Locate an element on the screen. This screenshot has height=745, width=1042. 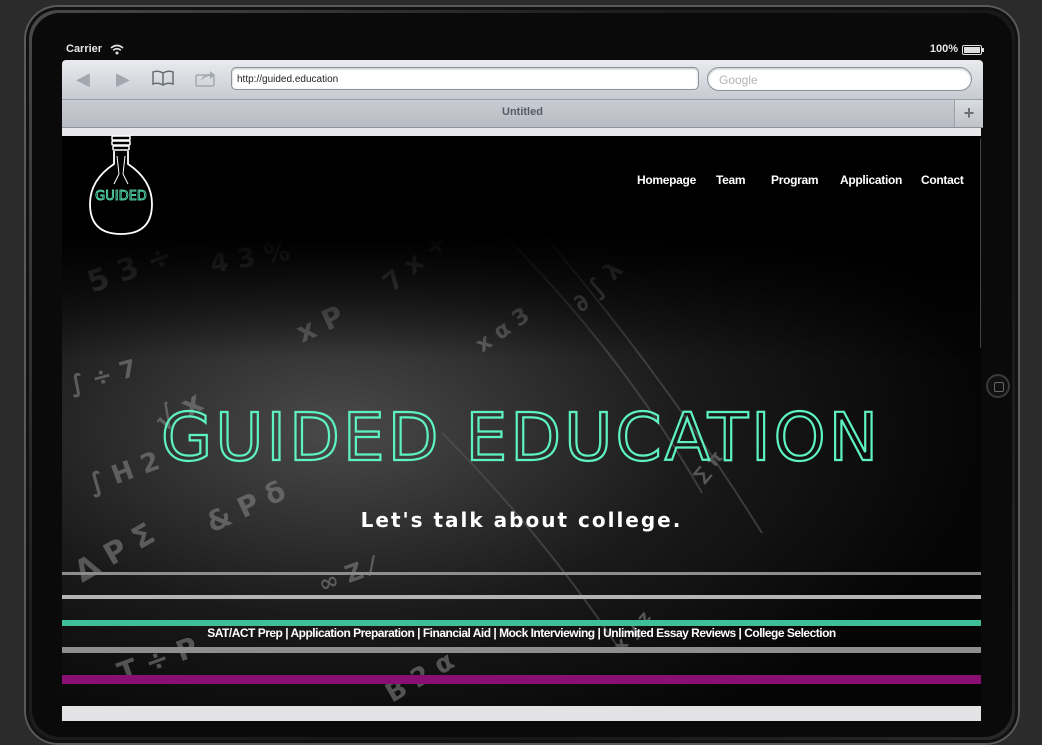
carrier-label: Carrier is located at coordinates (84, 49).